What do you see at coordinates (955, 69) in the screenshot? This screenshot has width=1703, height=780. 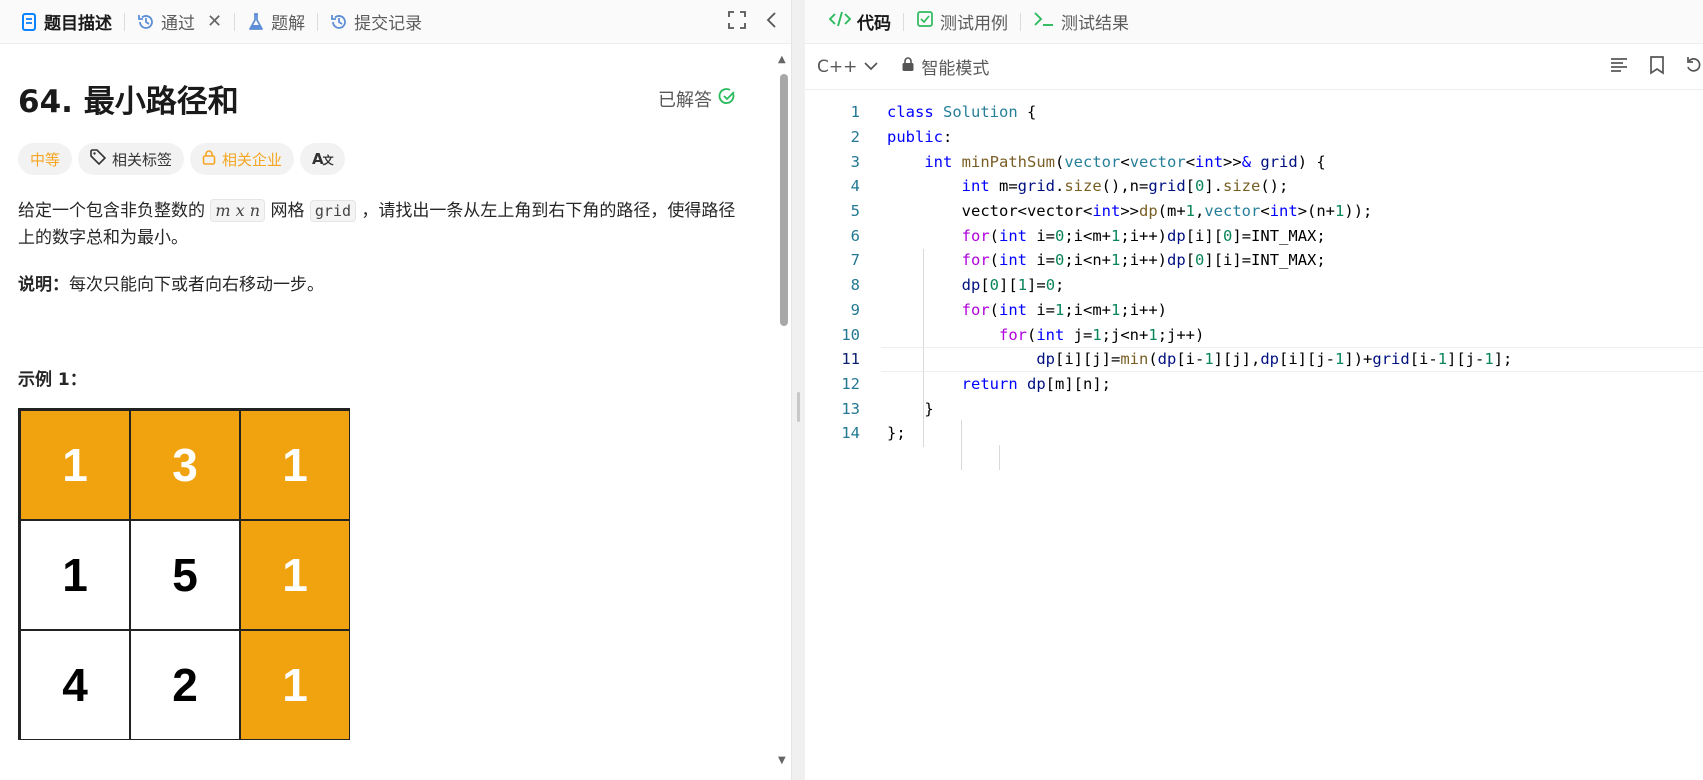 I see `mode-label: 智能模式` at bounding box center [955, 69].